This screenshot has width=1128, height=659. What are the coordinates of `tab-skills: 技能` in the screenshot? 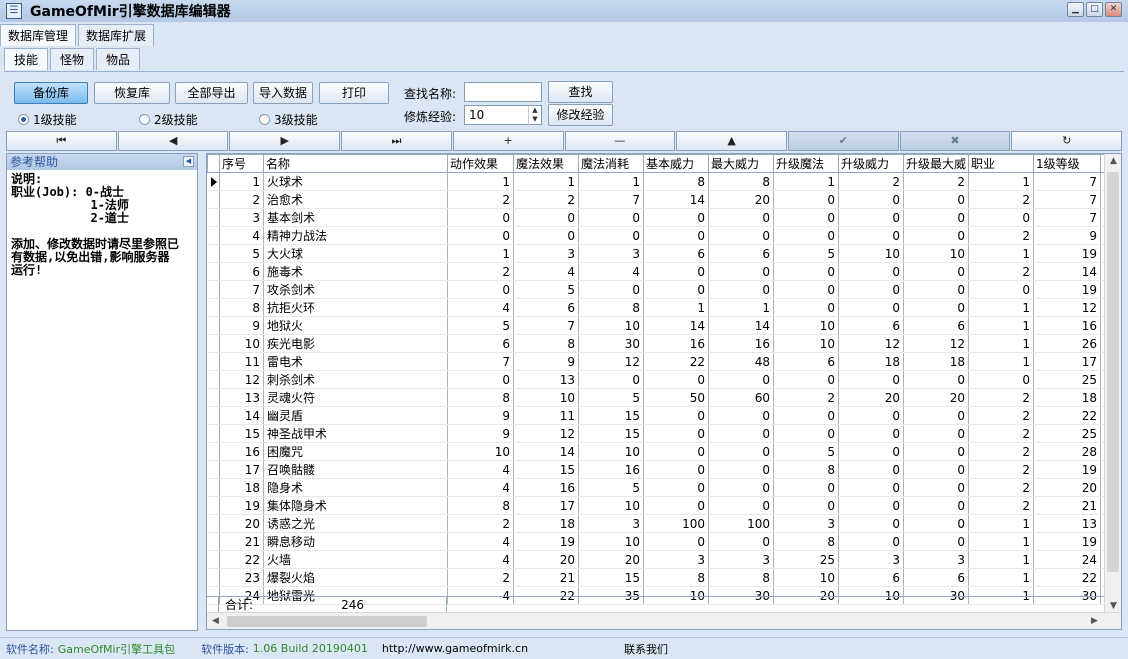 It's located at (26, 59).